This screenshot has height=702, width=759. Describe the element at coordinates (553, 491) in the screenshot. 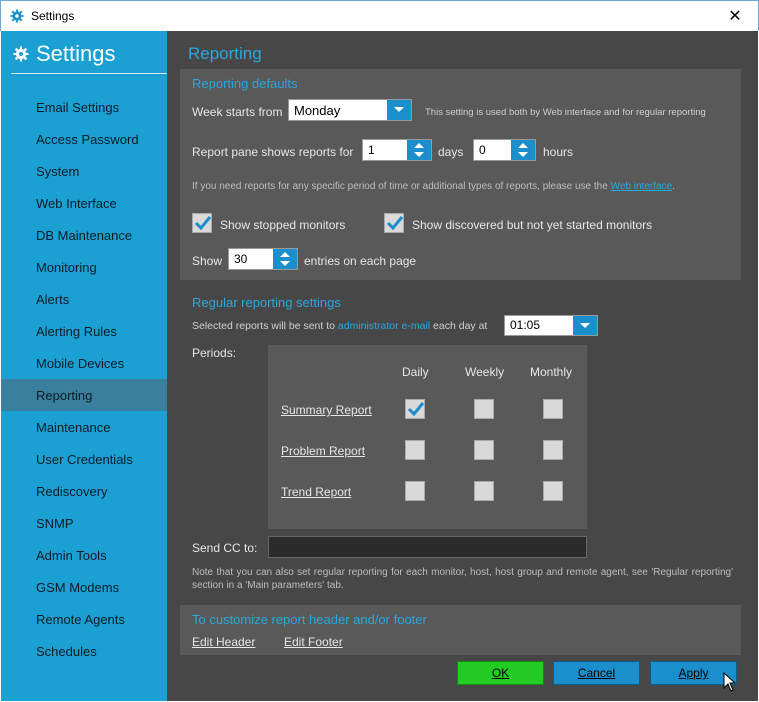

I see `trend-monthly-checkbox` at that location.